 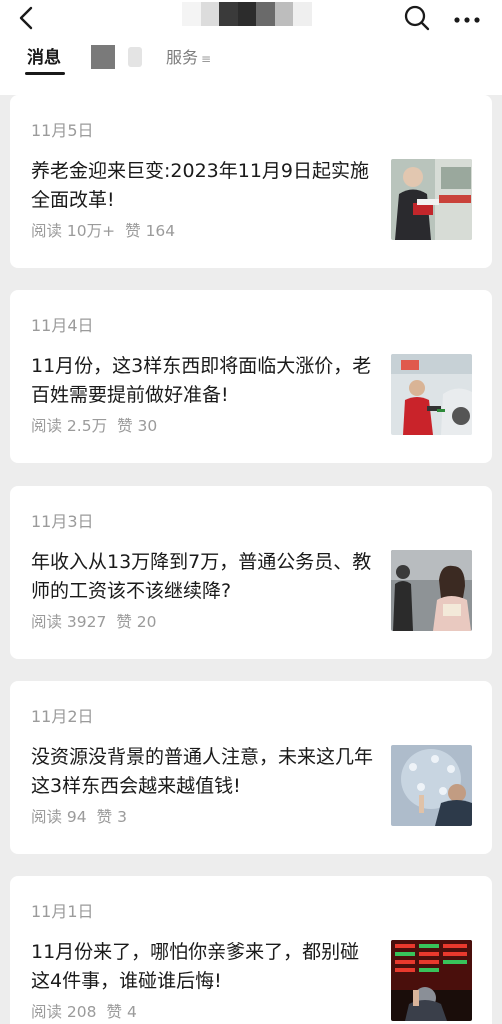 What do you see at coordinates (44, 58) in the screenshot?
I see `tab-messages: 消息` at bounding box center [44, 58].